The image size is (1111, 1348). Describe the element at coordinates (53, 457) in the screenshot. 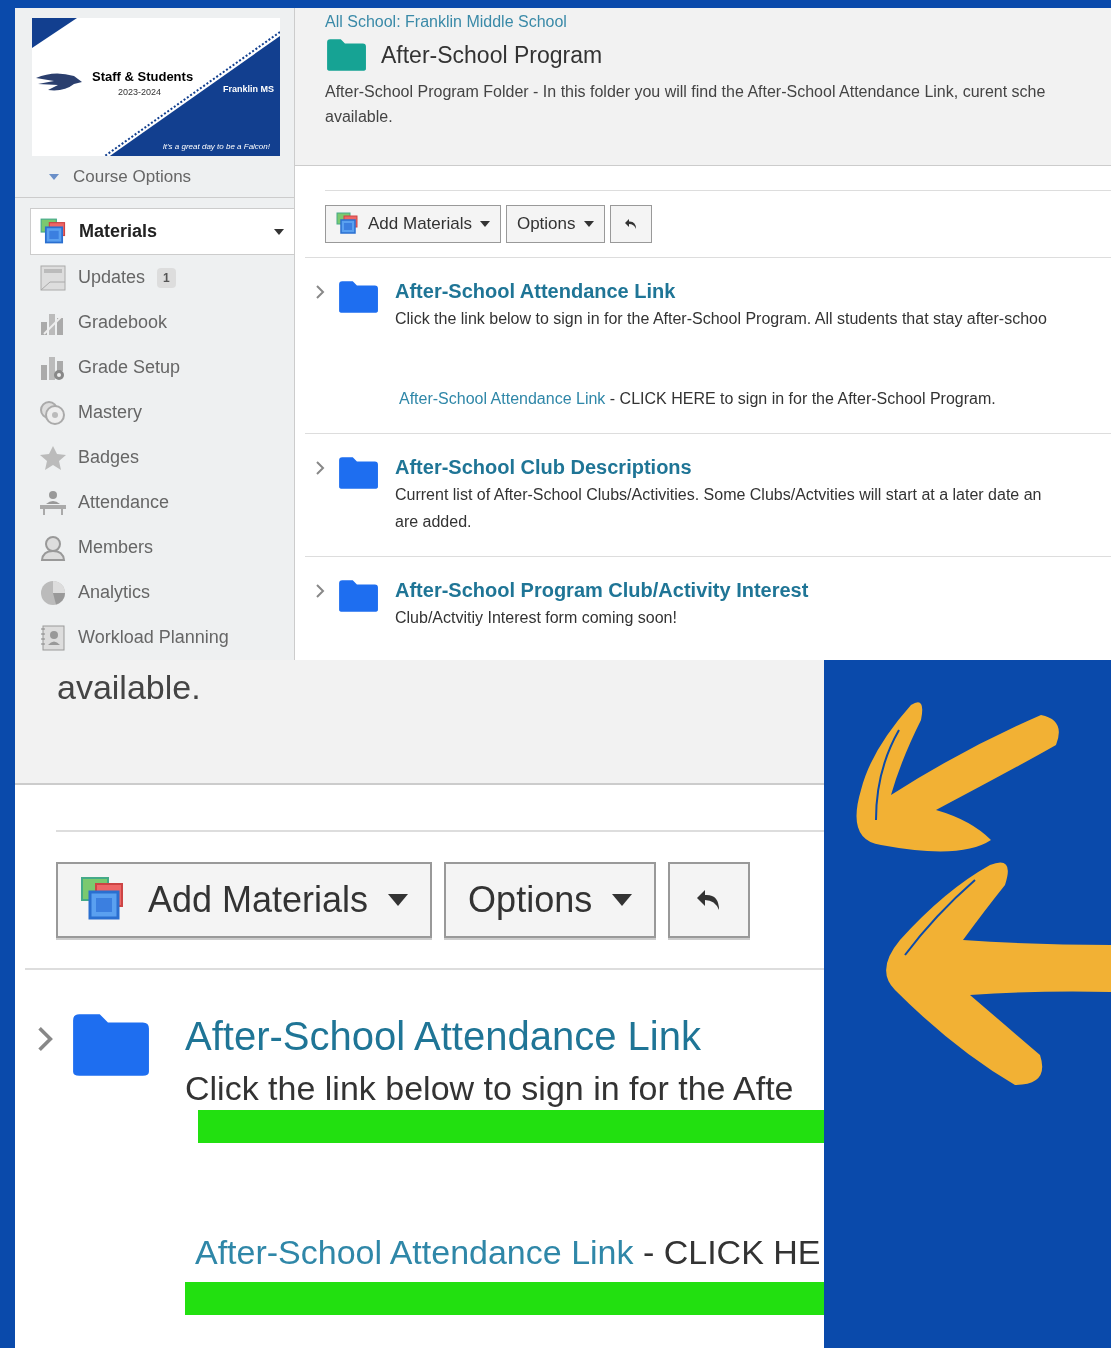

I see `star-icon` at that location.